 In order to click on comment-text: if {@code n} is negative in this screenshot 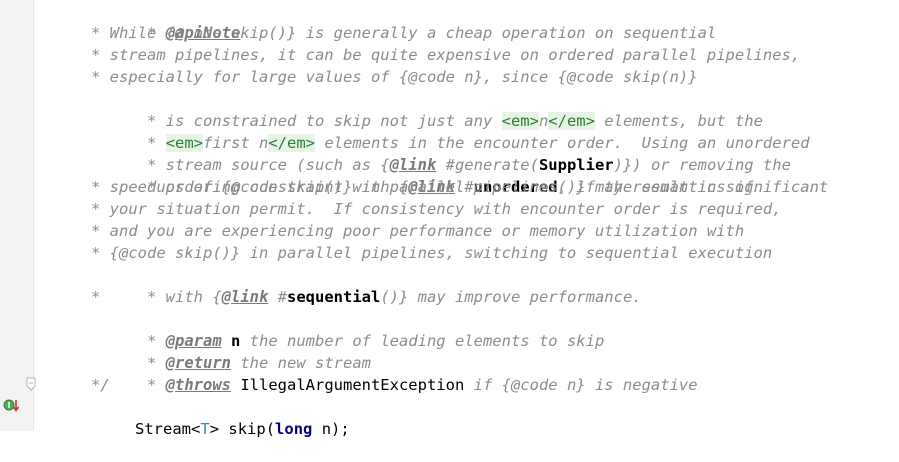, I will do `click(581, 385)`.